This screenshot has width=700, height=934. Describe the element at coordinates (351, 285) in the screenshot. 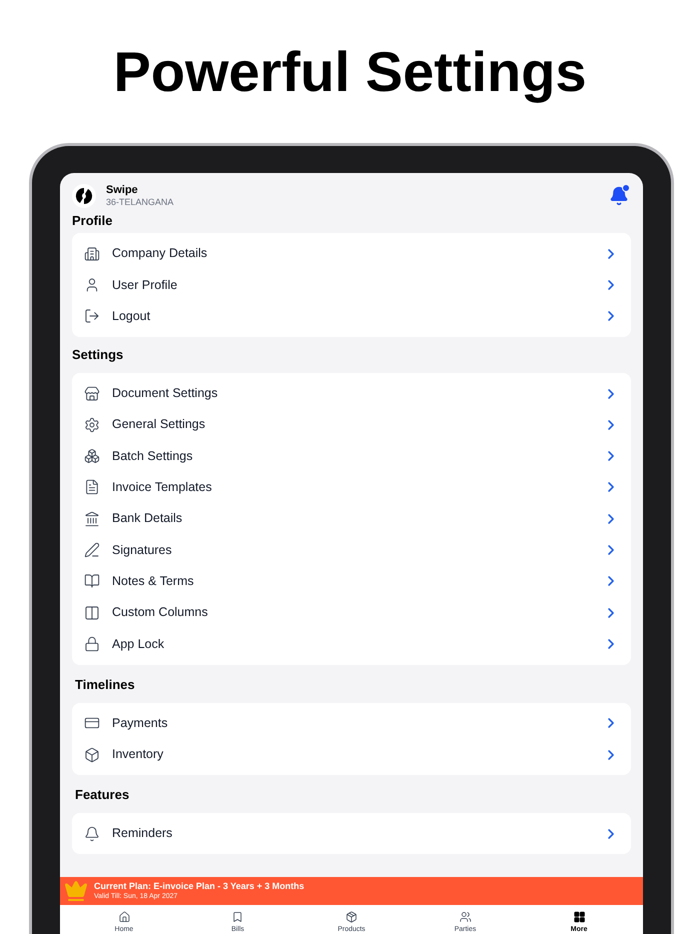

I see `settings-row: User Profile` at that location.